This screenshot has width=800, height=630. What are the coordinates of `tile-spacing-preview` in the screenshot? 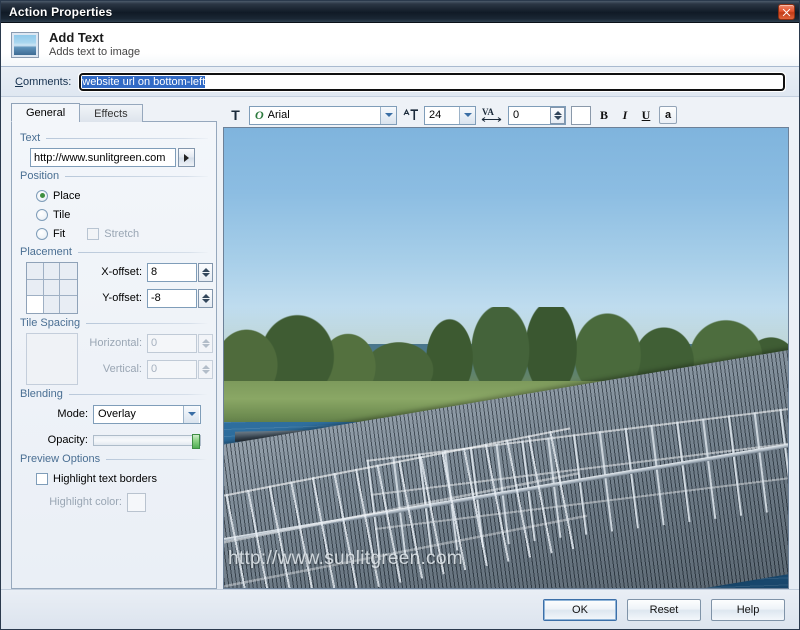 It's located at (52, 359).